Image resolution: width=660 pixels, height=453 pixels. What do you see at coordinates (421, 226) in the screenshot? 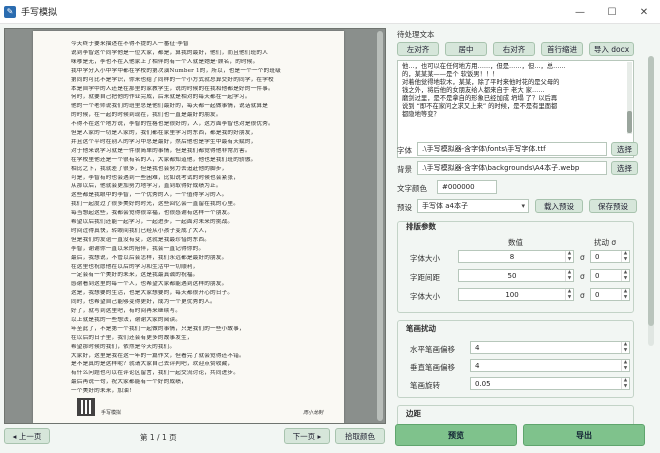
I see `layout-params-title: 排版参数` at bounding box center [421, 226].